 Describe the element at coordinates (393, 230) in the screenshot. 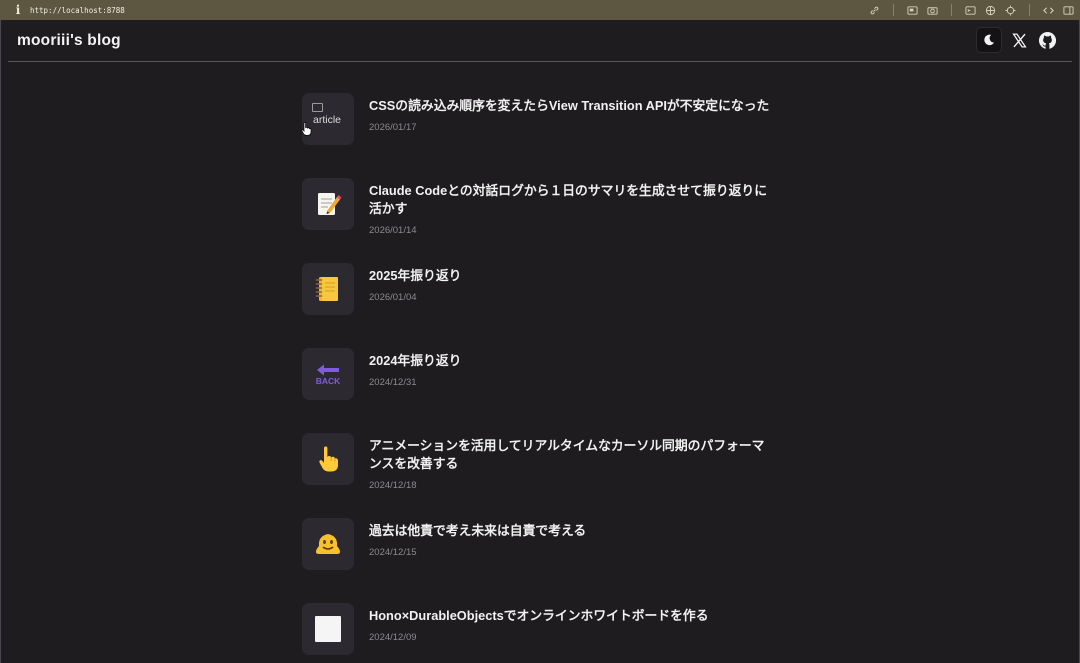

I see `article-date: 2026/01/14` at that location.